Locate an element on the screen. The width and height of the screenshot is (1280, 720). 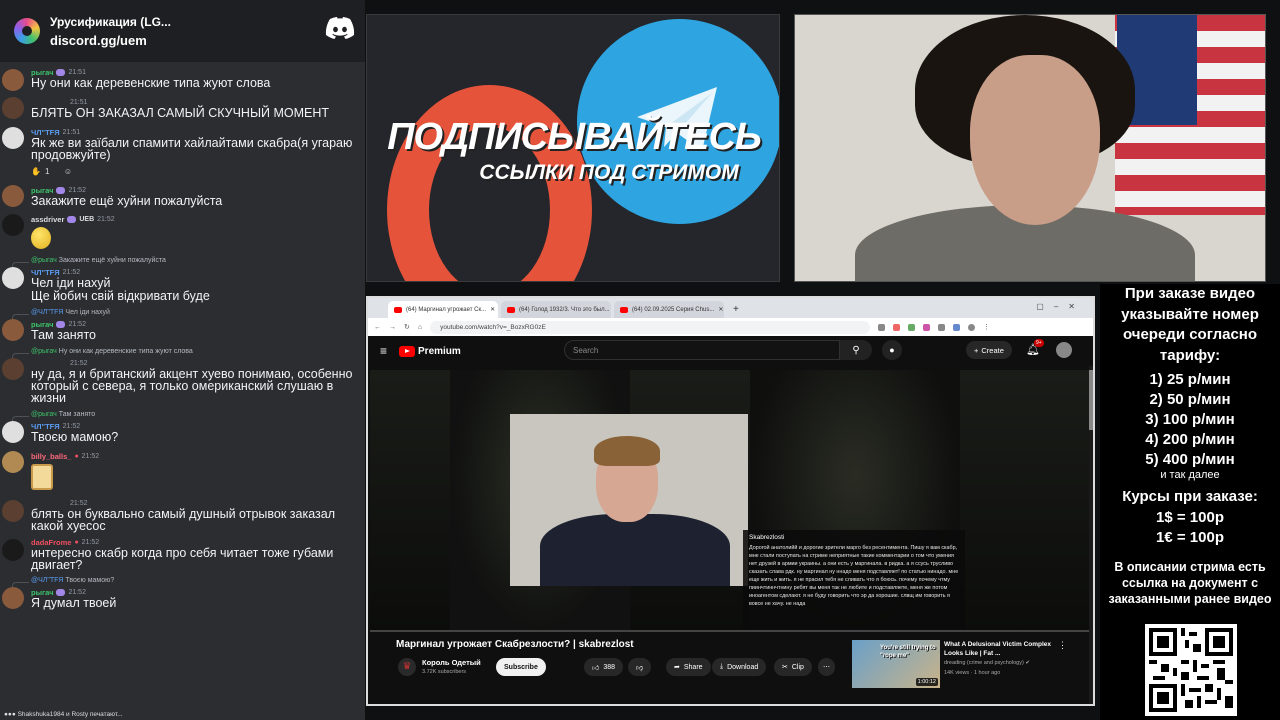
youtube-header: ≡ Premium Search ⚲ ● + Create 🔔︎ 9+ is located at coordinates (730, 351).